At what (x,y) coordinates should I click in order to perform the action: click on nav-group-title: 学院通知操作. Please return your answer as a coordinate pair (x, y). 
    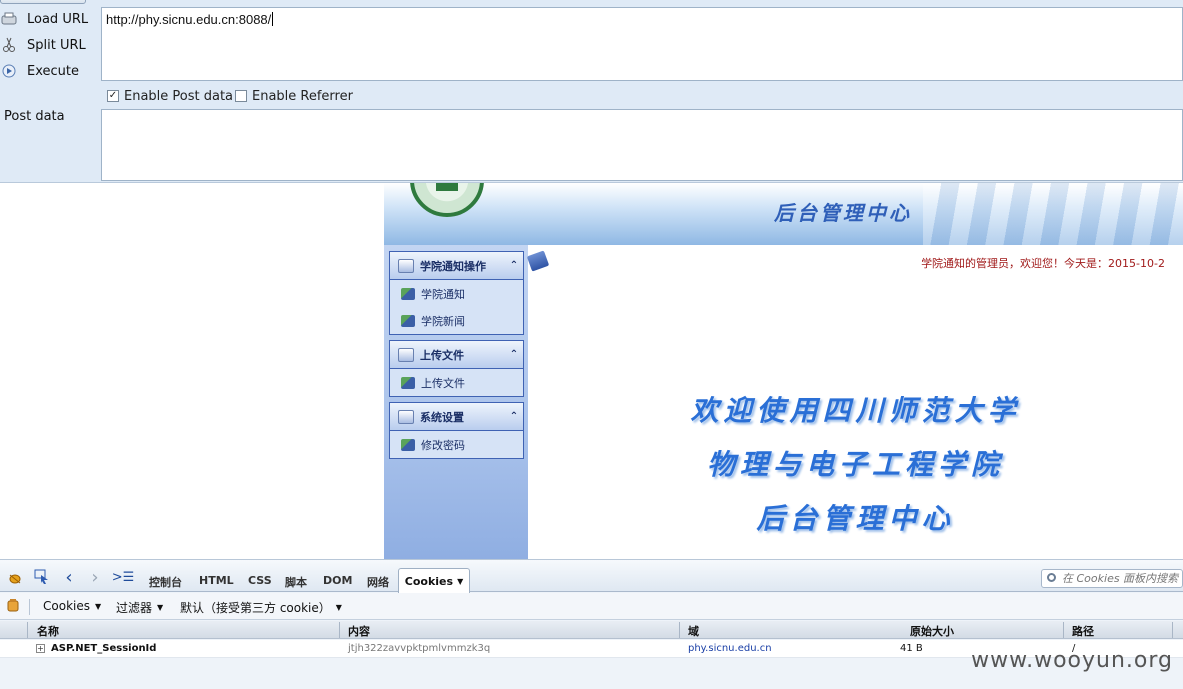
    Looking at the image, I should click on (453, 266).